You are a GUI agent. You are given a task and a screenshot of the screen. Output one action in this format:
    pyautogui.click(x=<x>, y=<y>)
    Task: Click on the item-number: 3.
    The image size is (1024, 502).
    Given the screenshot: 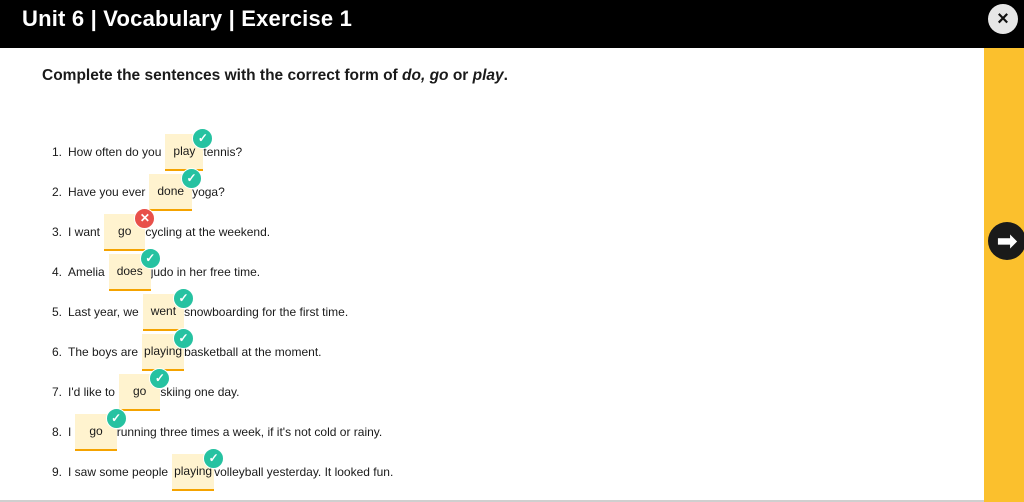 What is the action you would take?
    pyautogui.click(x=57, y=232)
    